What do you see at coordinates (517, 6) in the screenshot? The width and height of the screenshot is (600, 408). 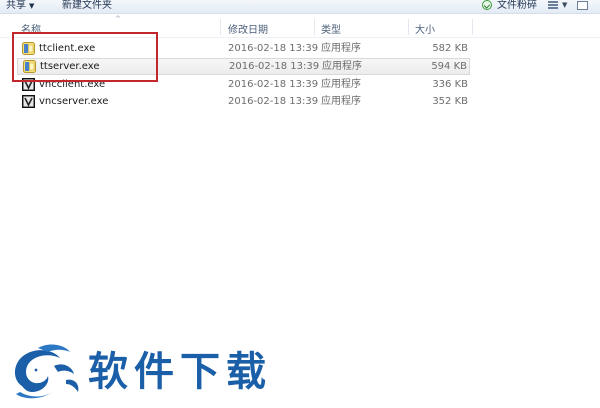 I see `file-shredder-button: 文件粉碎` at bounding box center [517, 6].